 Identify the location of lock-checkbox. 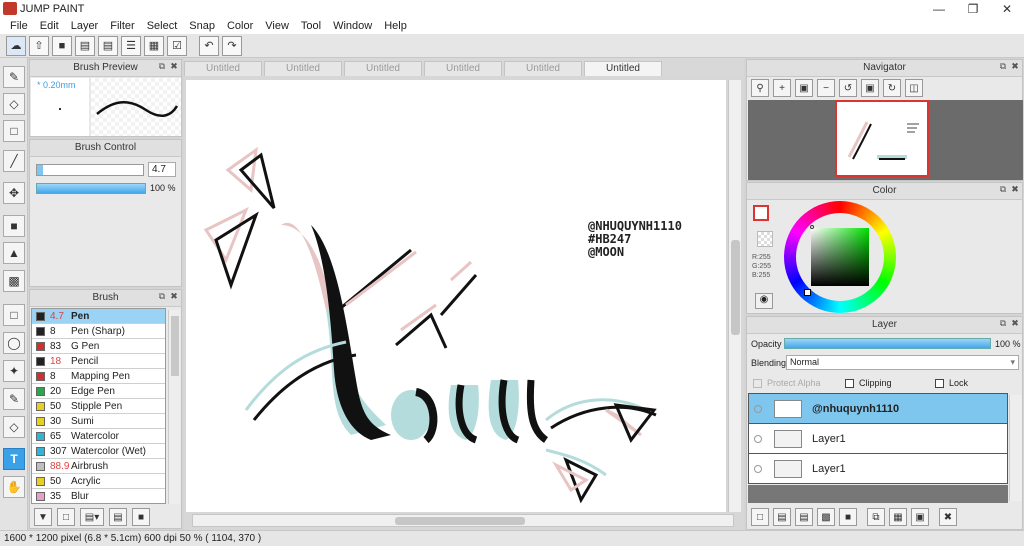
(939, 383).